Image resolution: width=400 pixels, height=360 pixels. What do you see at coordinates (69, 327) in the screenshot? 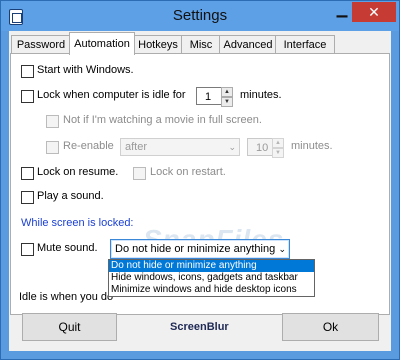
I see `quit-button: Quit` at bounding box center [69, 327].